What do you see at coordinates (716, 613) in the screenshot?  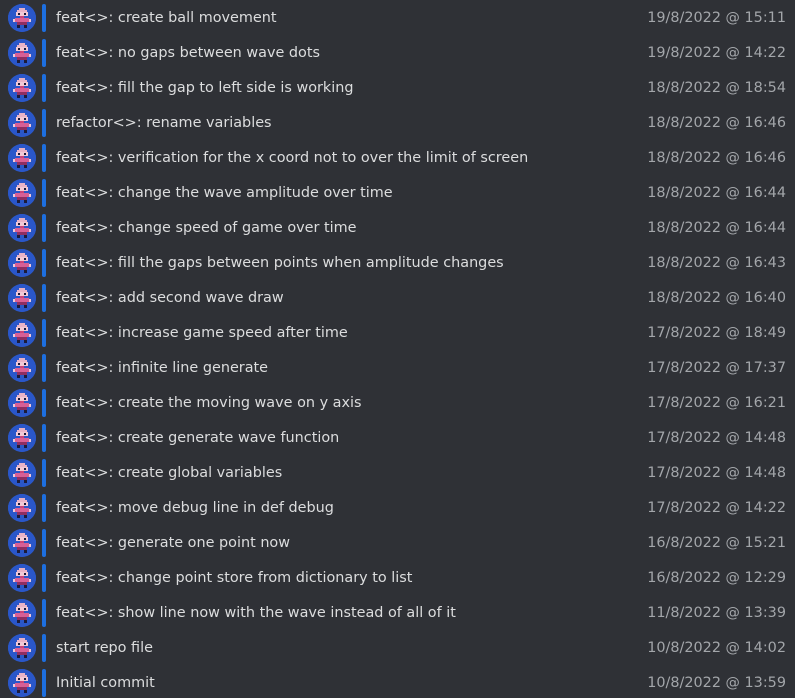 I see `commit-timestamp: 11/8/2022 @ 13:39` at bounding box center [716, 613].